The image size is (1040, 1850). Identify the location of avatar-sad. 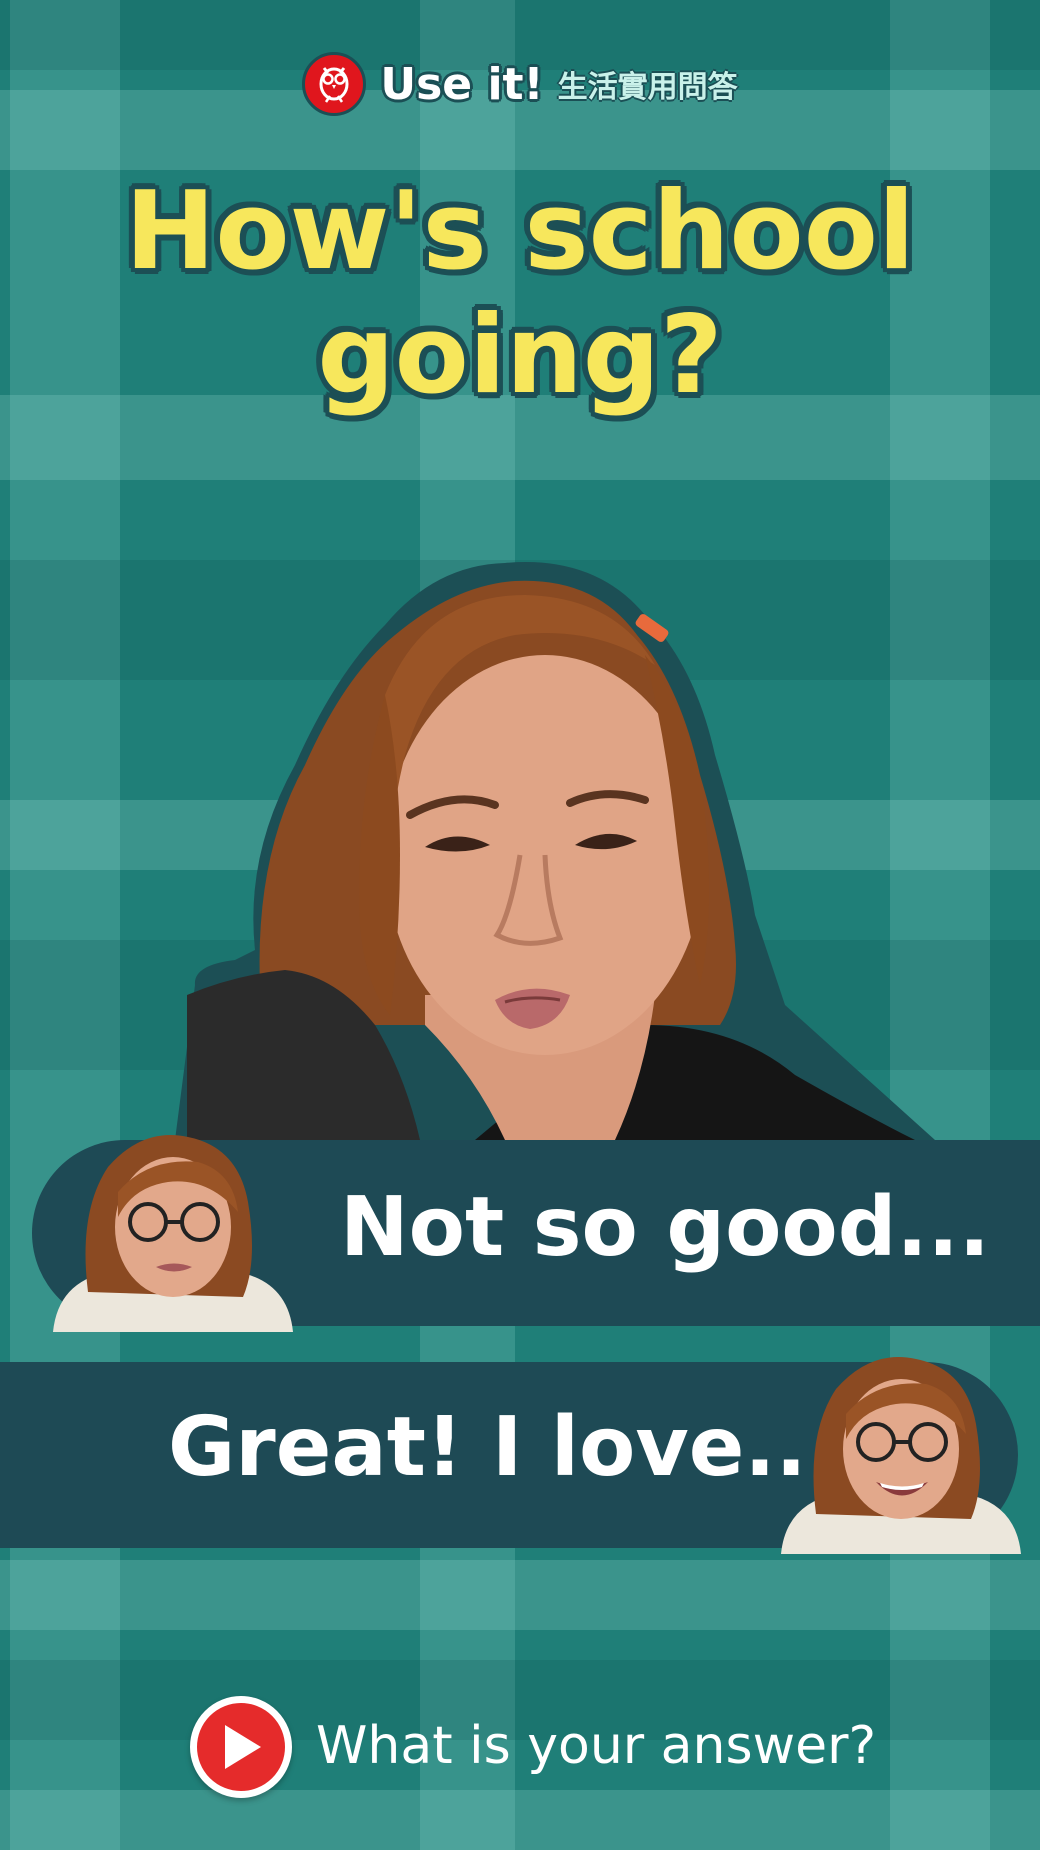
(173, 1233).